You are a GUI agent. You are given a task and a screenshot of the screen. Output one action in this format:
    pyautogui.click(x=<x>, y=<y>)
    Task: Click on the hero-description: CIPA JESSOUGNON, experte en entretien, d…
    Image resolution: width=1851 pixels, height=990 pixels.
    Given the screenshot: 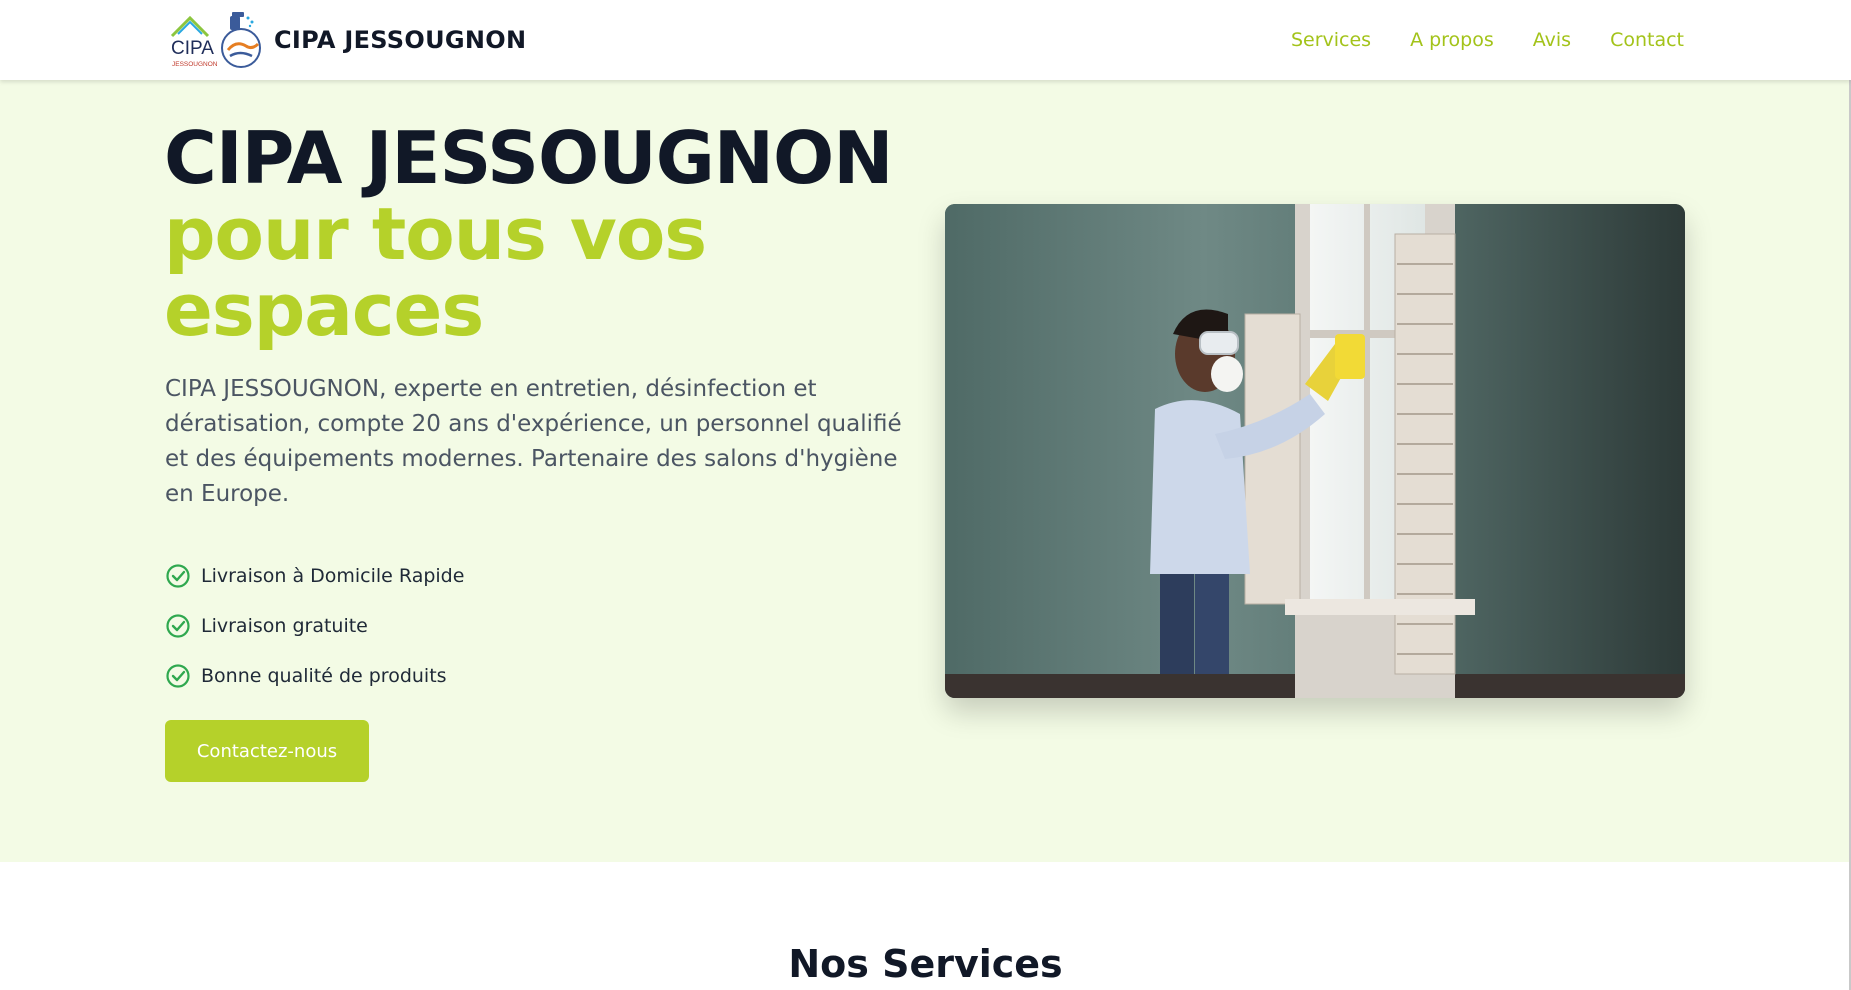 What is the action you would take?
    pyautogui.click(x=533, y=441)
    